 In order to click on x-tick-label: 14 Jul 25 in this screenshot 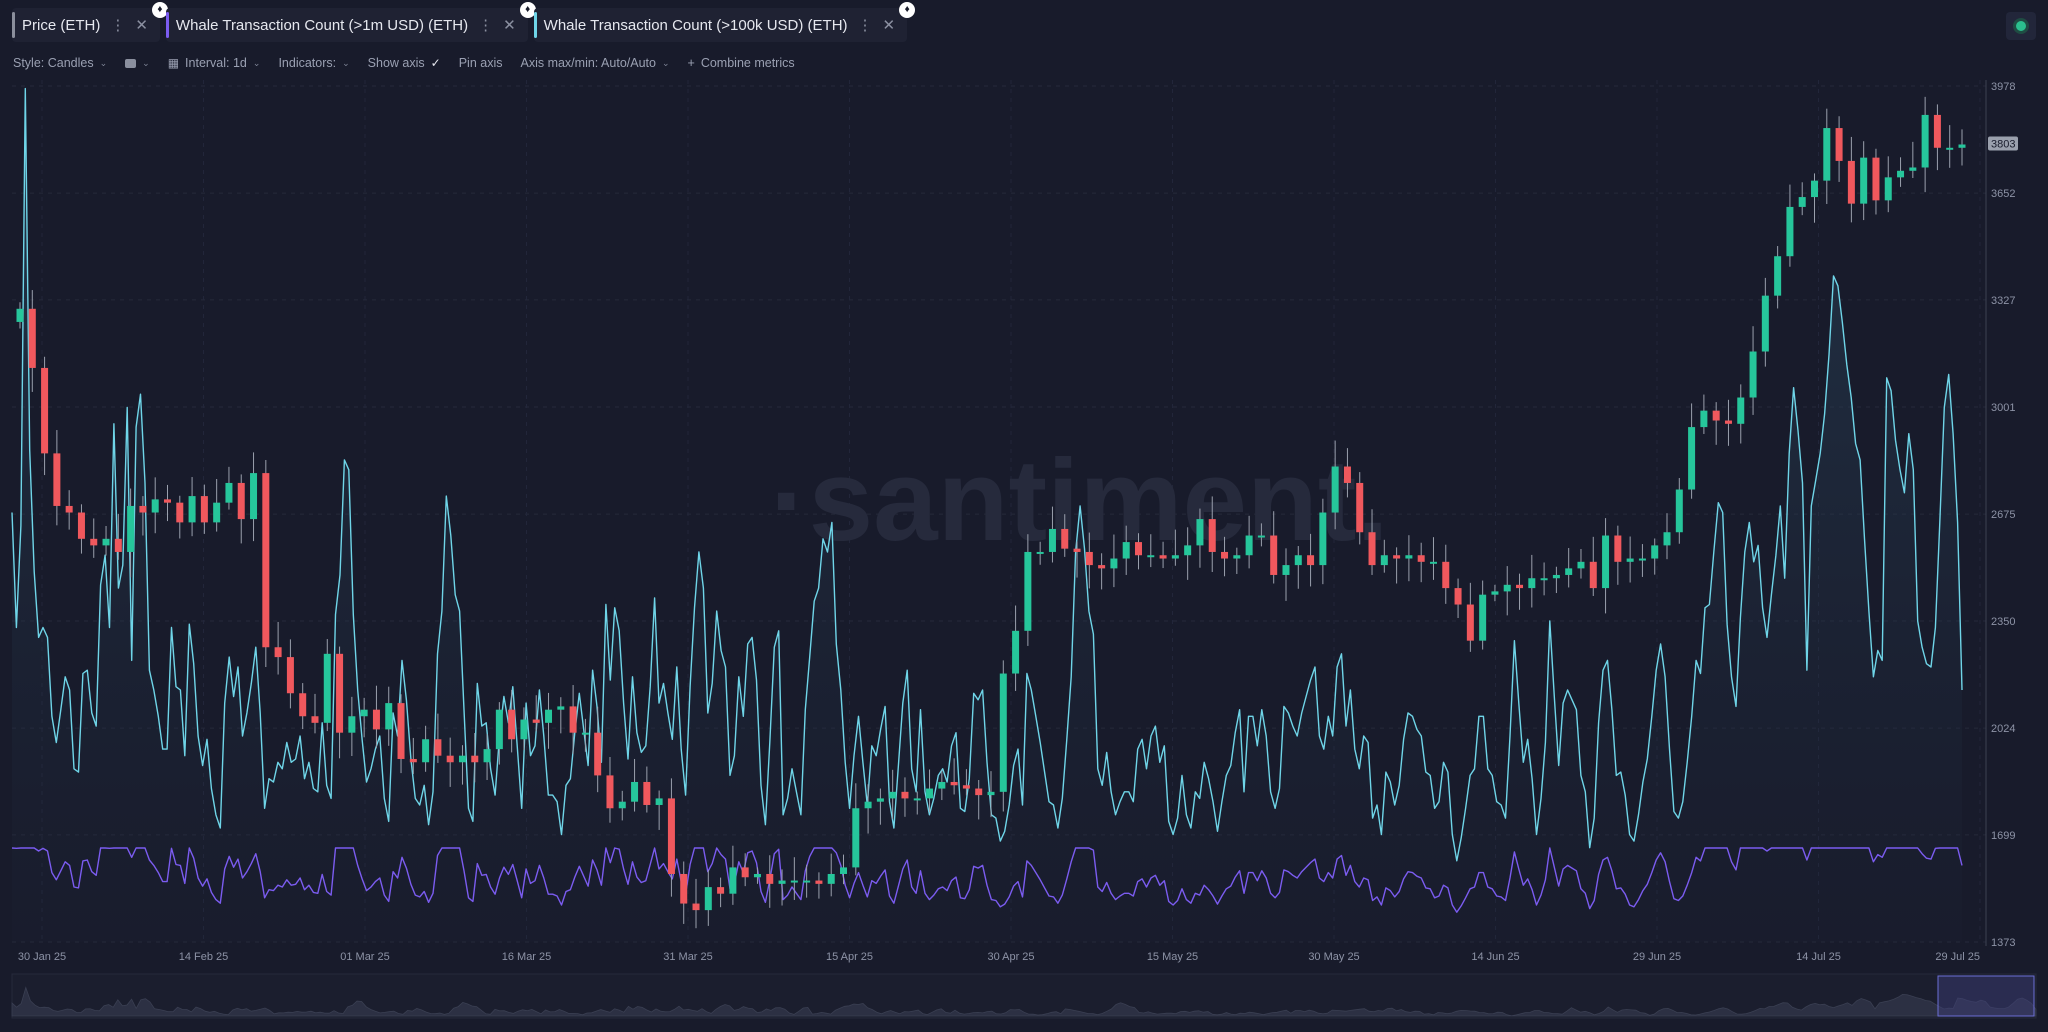, I will do `click(1818, 957)`.